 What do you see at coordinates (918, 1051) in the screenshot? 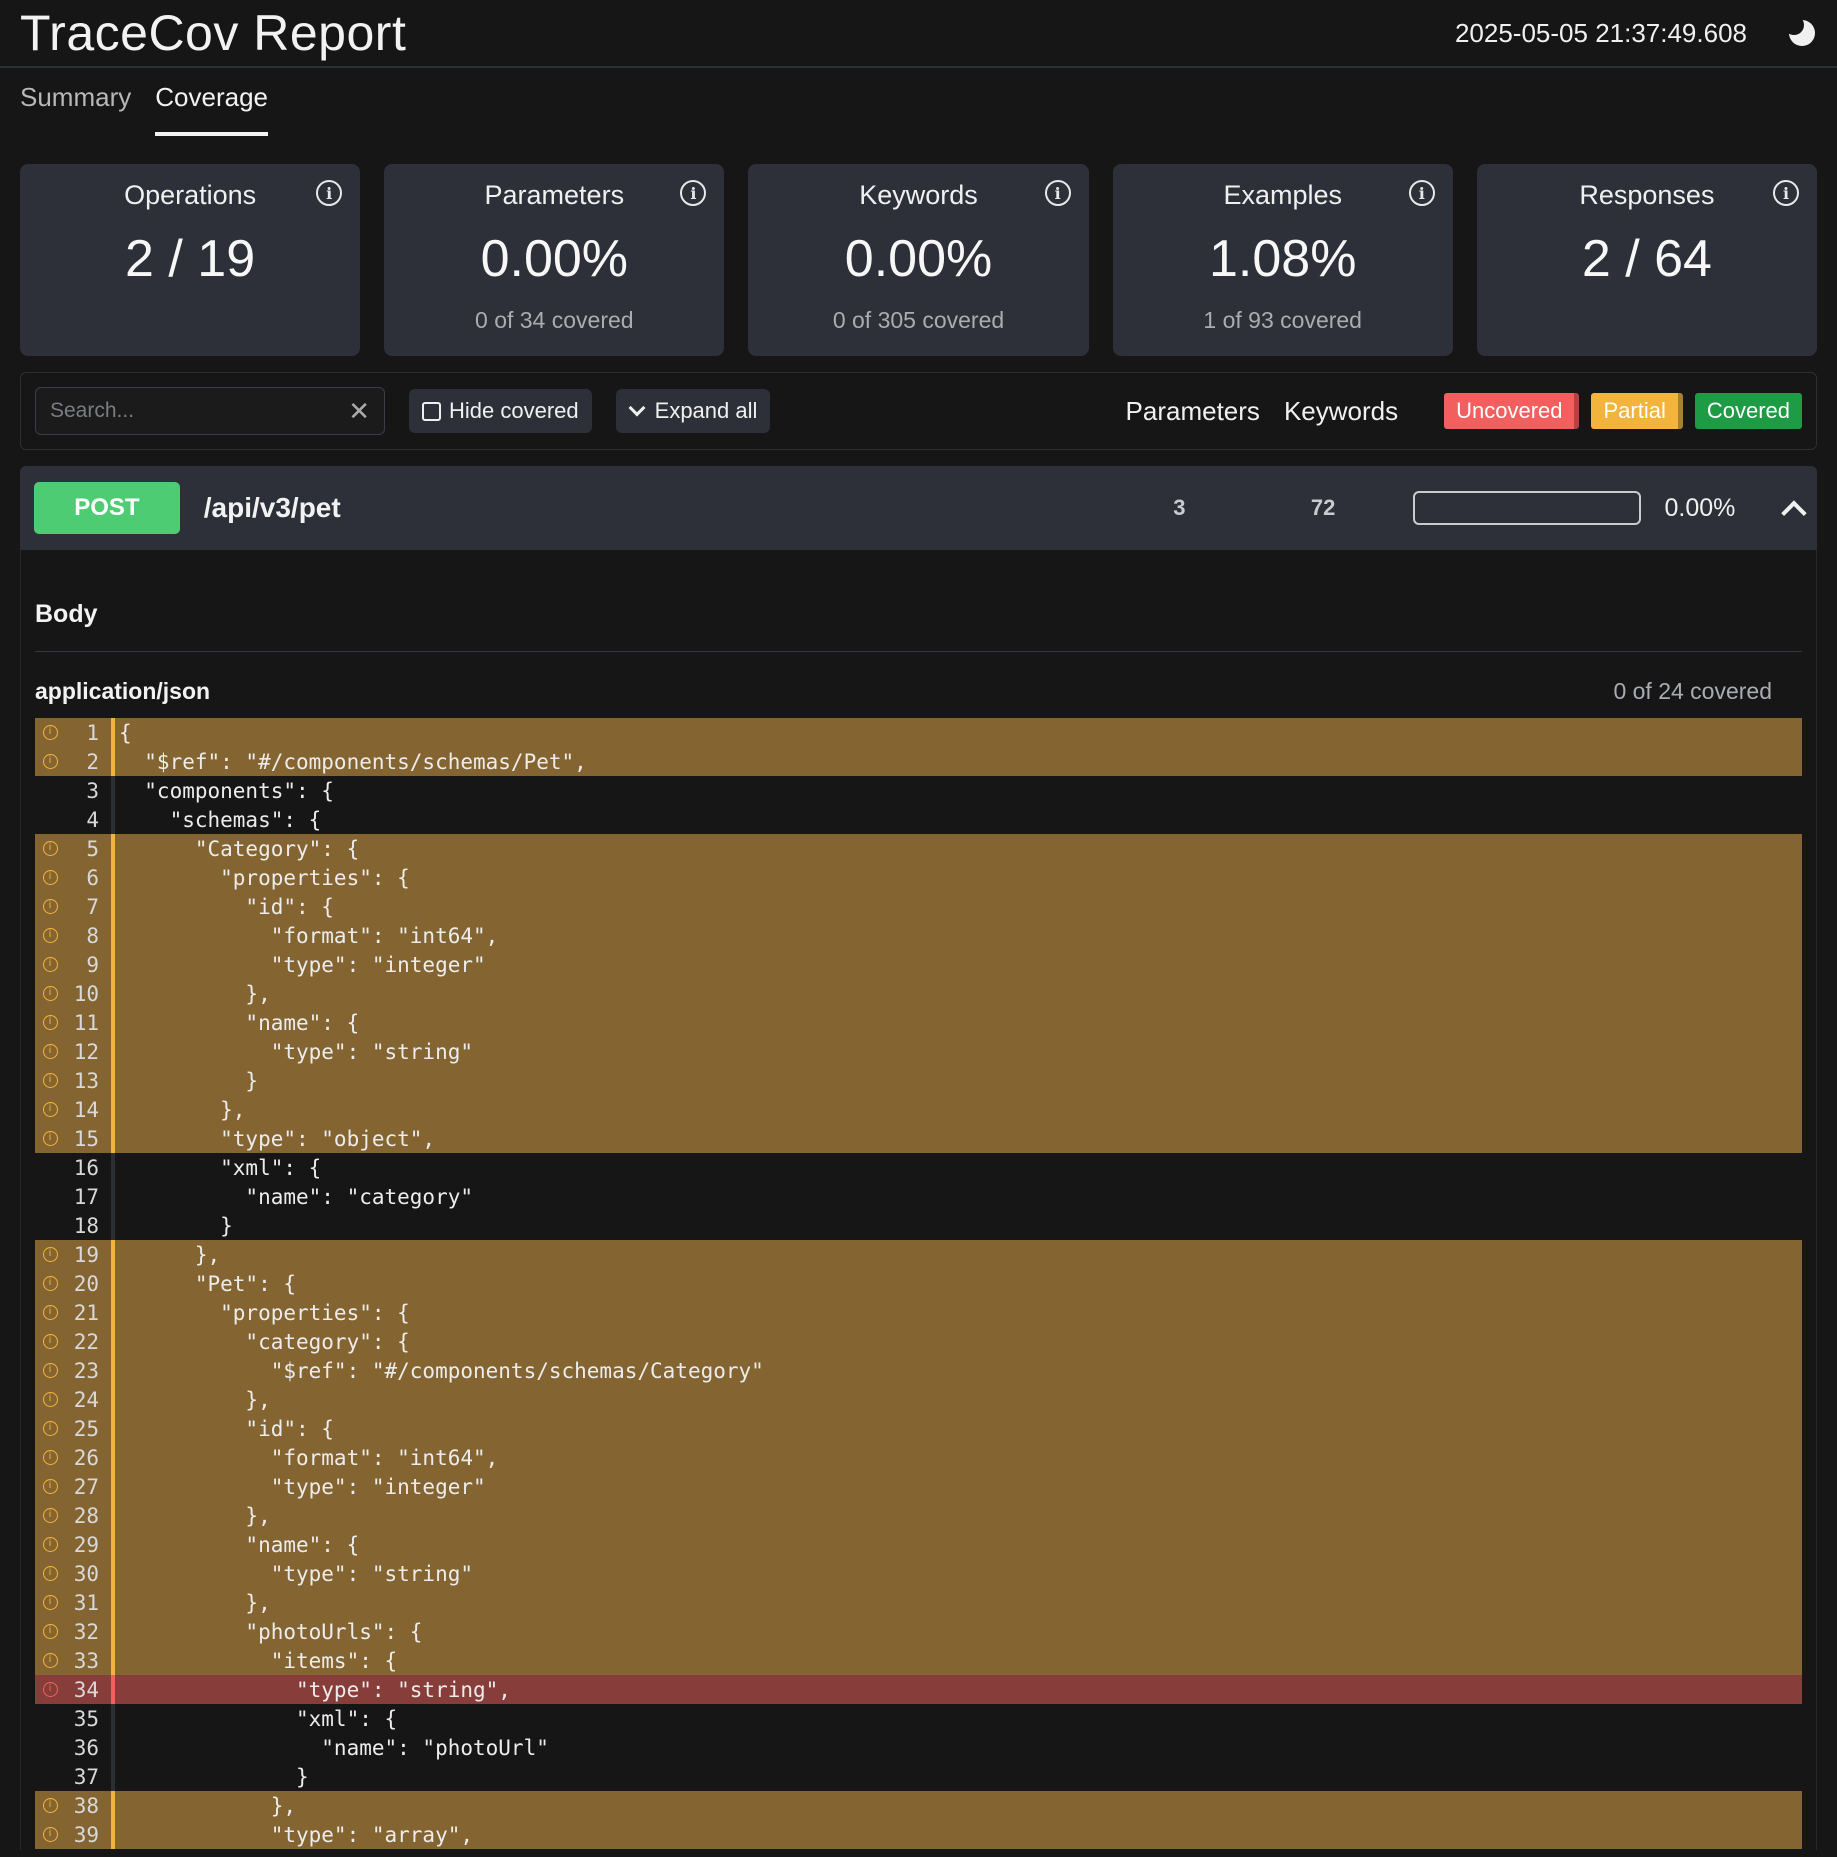
I see `code-line: i 12 "type": "string"` at bounding box center [918, 1051].